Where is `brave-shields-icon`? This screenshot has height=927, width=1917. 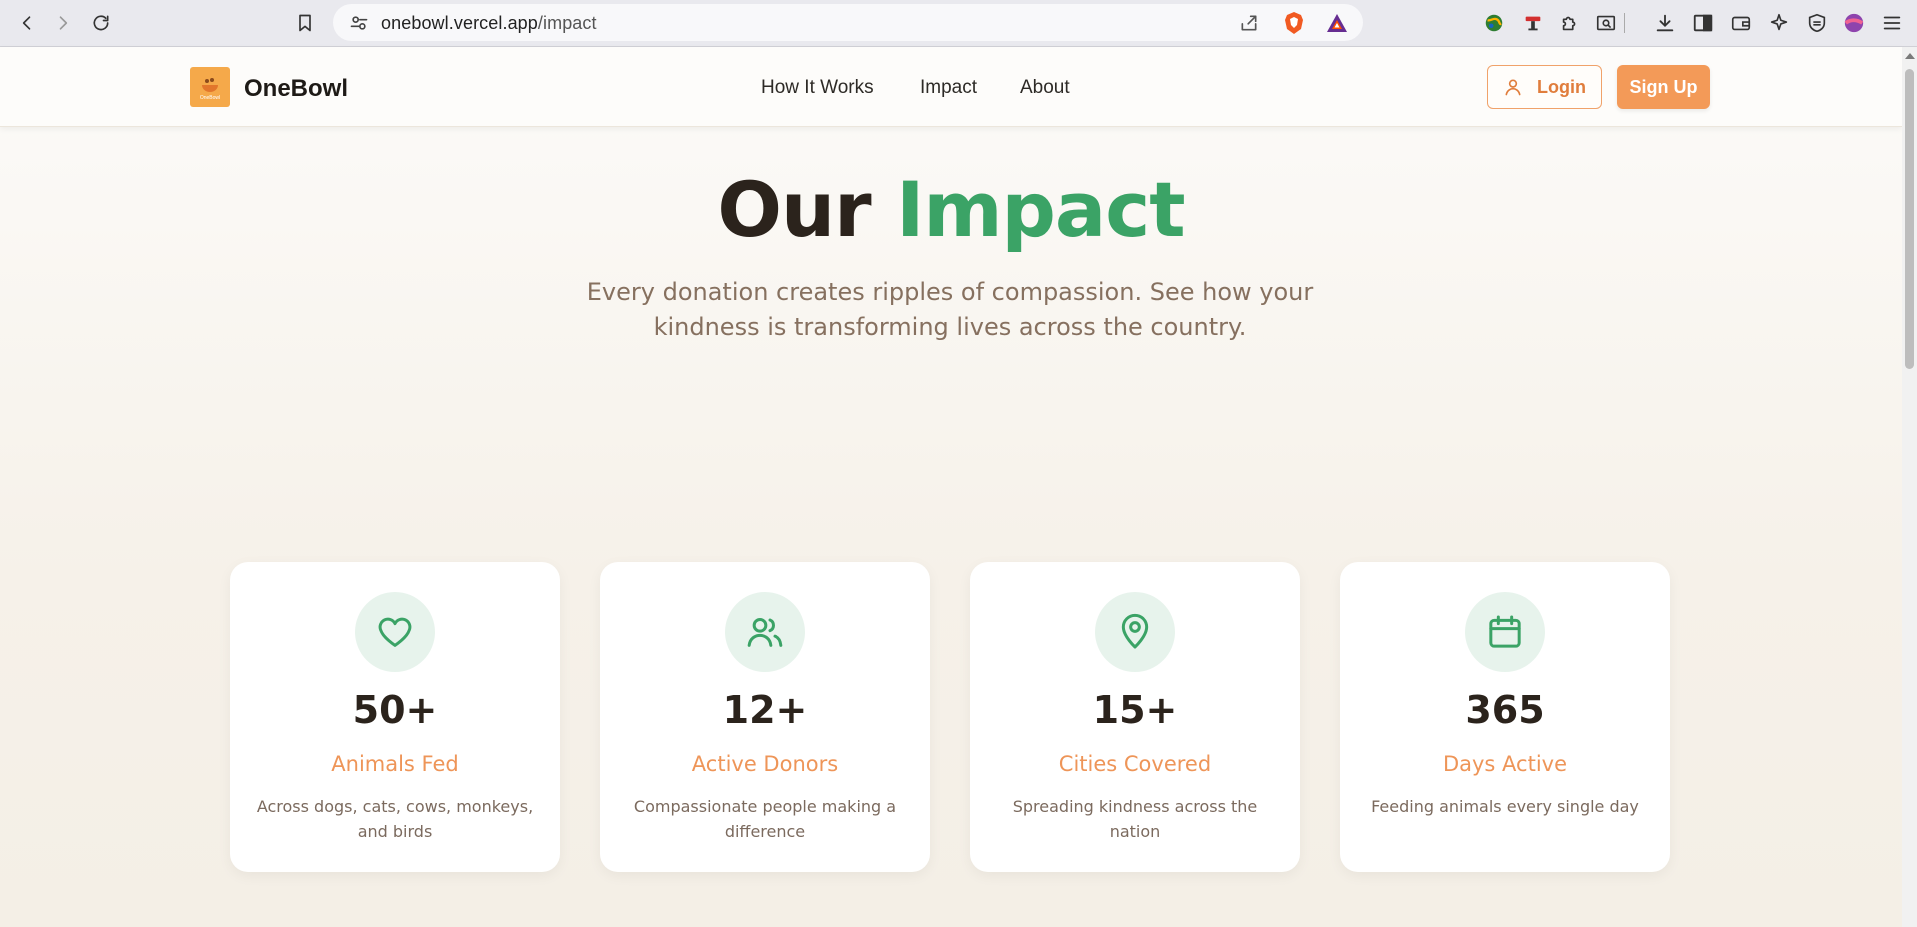
brave-shields-icon is located at coordinates (1294, 23).